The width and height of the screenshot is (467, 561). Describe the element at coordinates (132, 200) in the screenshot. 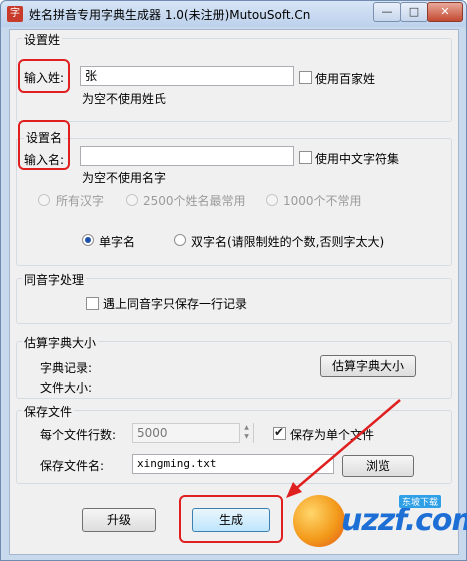

I see `charset-2500-radio` at that location.